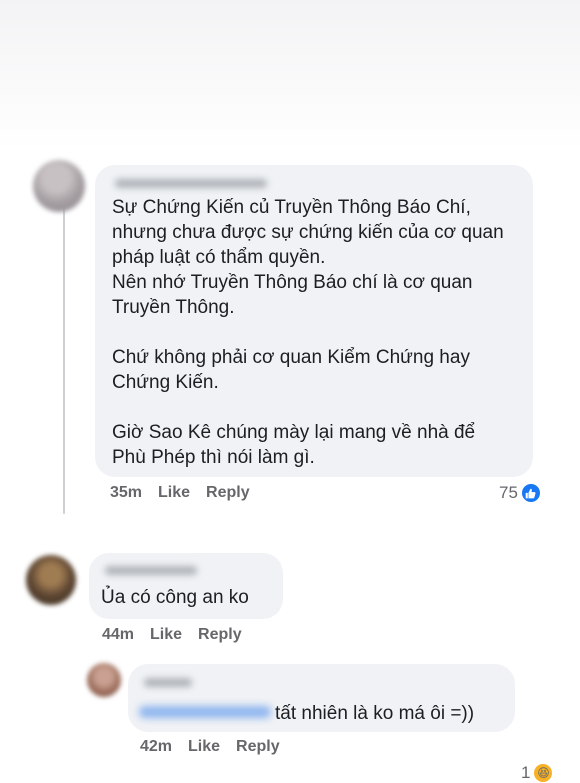 This screenshot has width=580, height=783. What do you see at coordinates (205, 712) in the screenshot?
I see `mention-blurred` at bounding box center [205, 712].